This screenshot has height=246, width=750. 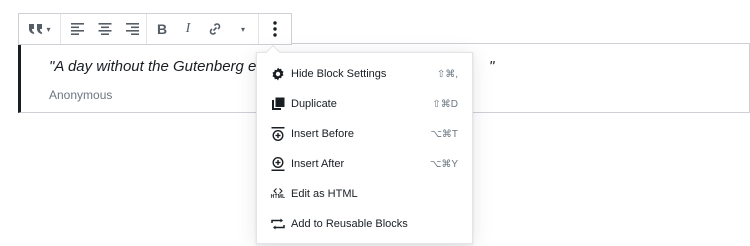 I want to click on html-icon: HTML, so click(x=278, y=194).